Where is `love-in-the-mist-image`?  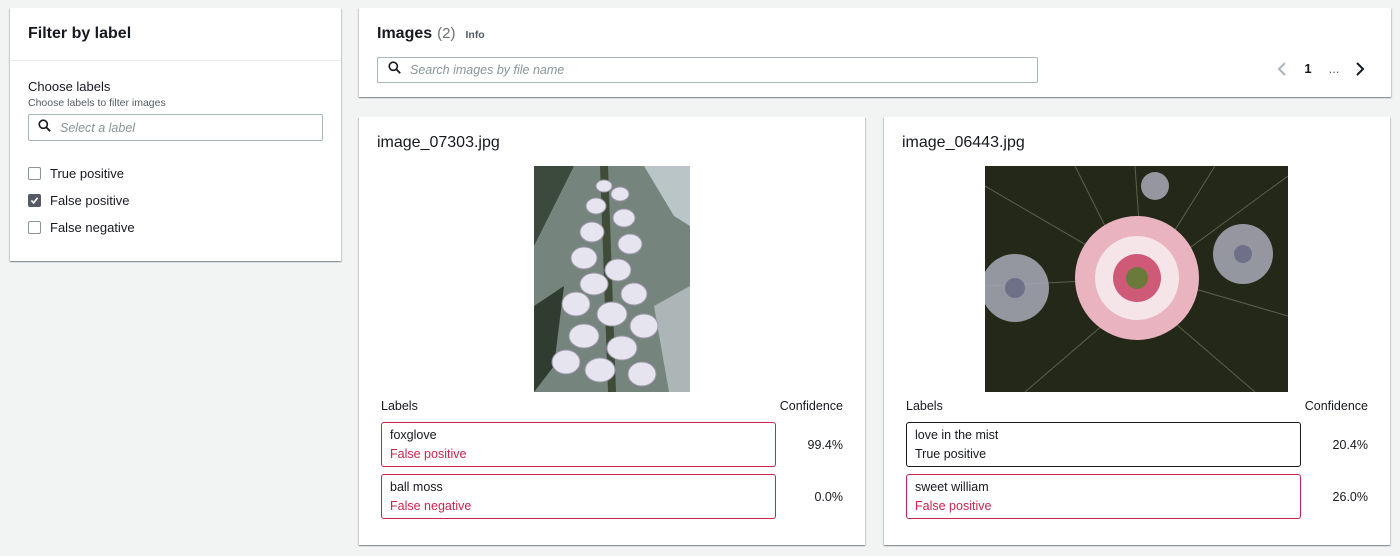 love-in-the-mist-image is located at coordinates (1135, 279).